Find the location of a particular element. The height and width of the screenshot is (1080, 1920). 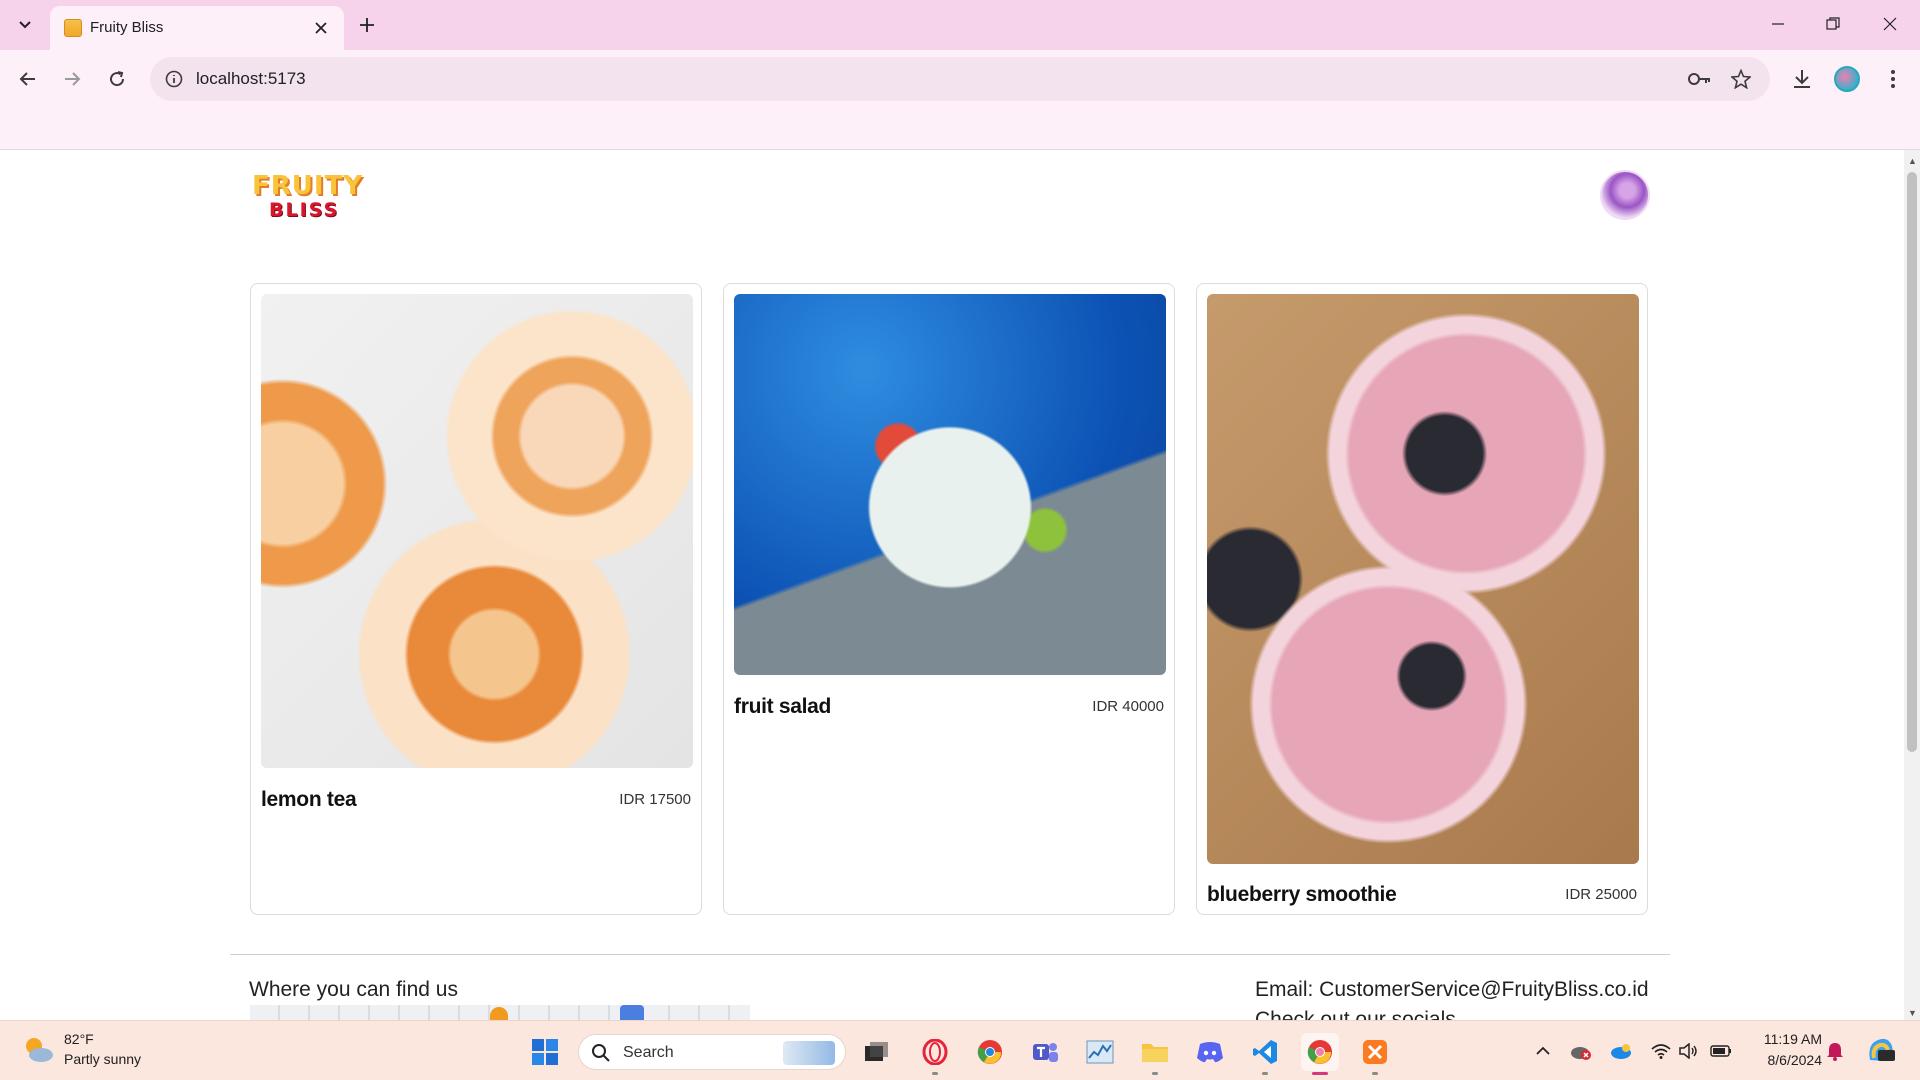

tab-title: Fruity Bliss is located at coordinates (127, 27).